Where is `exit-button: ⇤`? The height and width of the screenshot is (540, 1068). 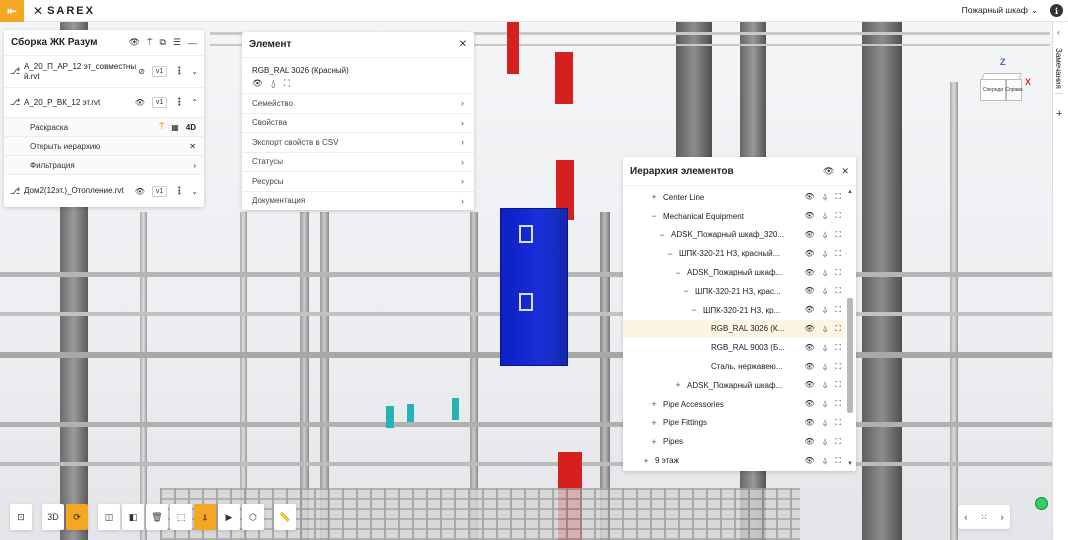 exit-button: ⇤ is located at coordinates (12, 11).